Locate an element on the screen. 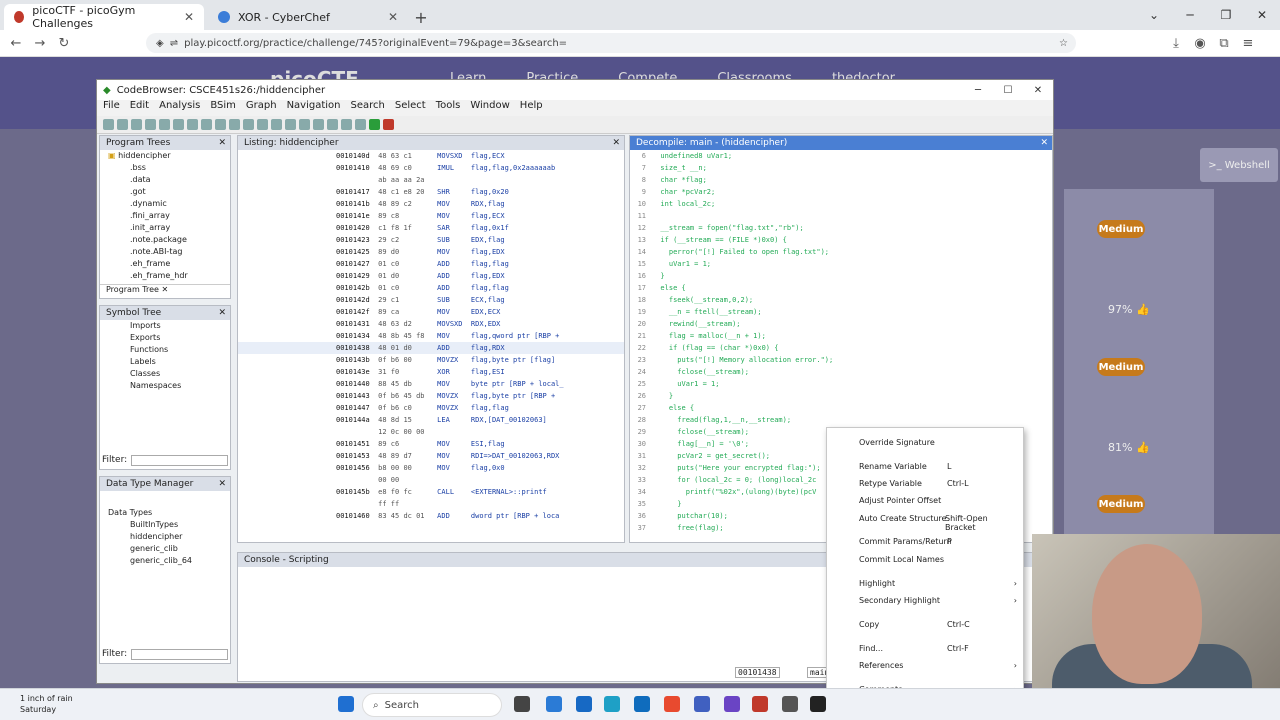  tree-item: .note.package is located at coordinates (165, 240).